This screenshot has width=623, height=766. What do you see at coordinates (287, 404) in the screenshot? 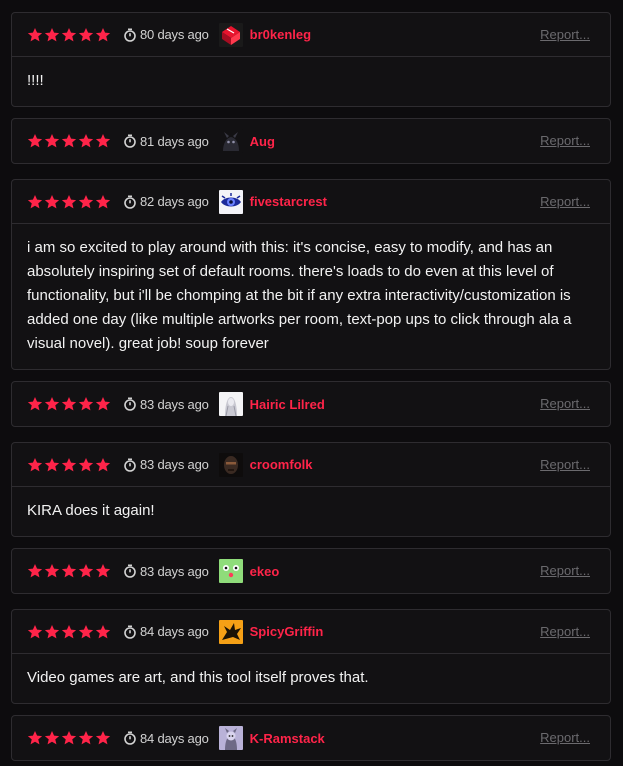
I see `username-link: Hairic Lilred` at bounding box center [287, 404].